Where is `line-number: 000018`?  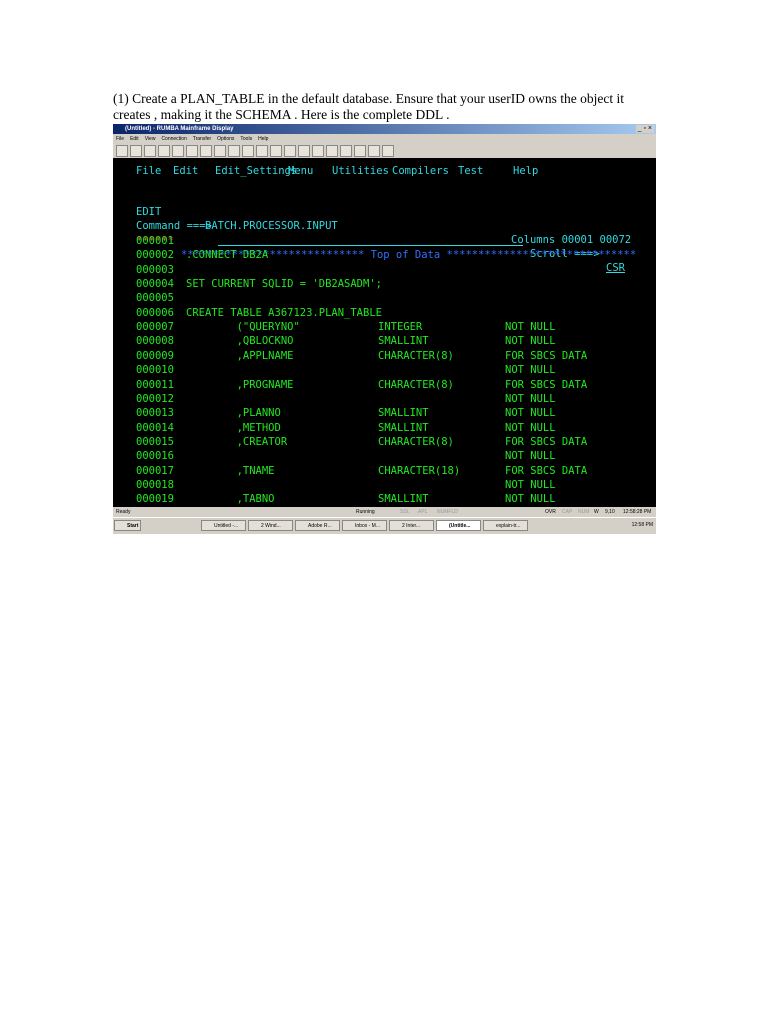
line-number: 000018 is located at coordinates (155, 485).